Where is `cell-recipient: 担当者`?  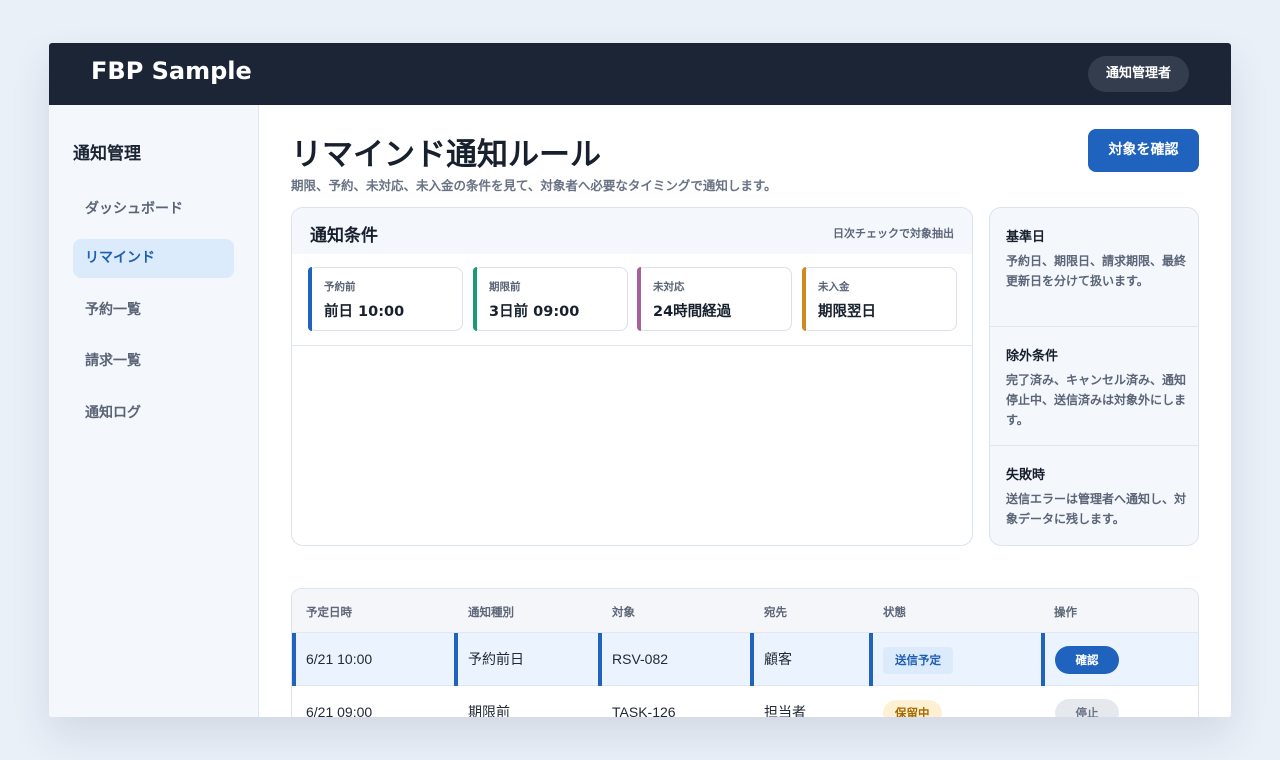 cell-recipient: 担当者 is located at coordinates (785, 710).